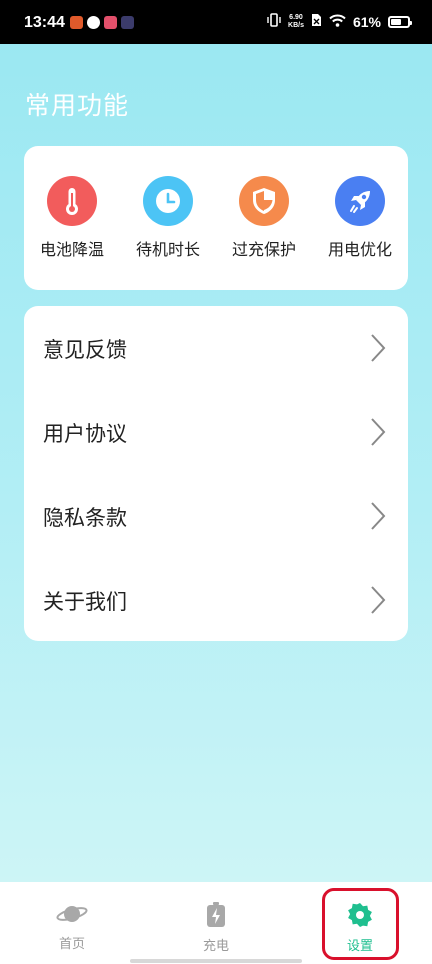  Describe the element at coordinates (360, 201) in the screenshot. I see `rocket-icon` at that location.